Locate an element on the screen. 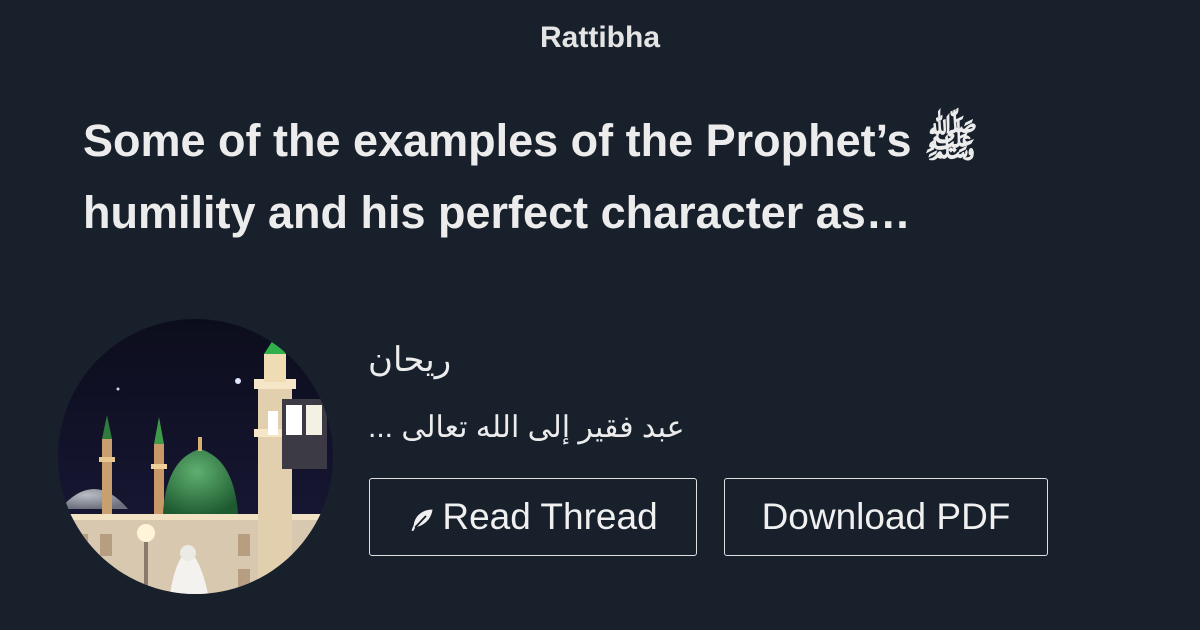 This screenshot has height=630, width=1200. author-avatar is located at coordinates (195, 456).